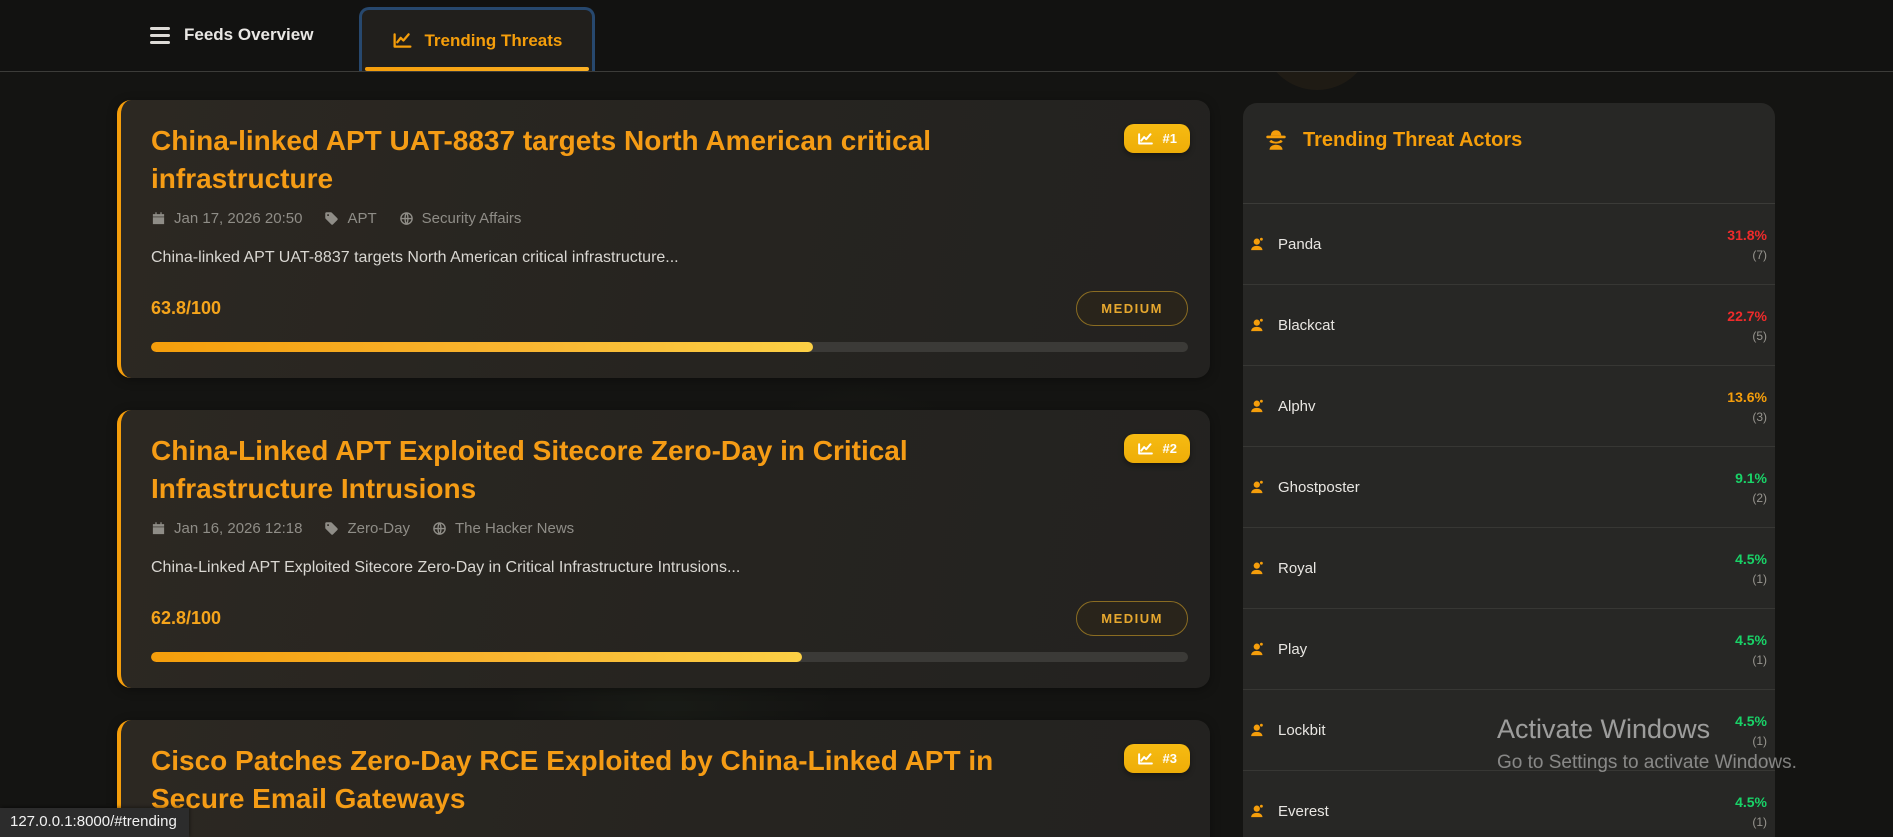  Describe the element at coordinates (1319, 487) in the screenshot. I see `actor-name: Ghostposter` at that location.